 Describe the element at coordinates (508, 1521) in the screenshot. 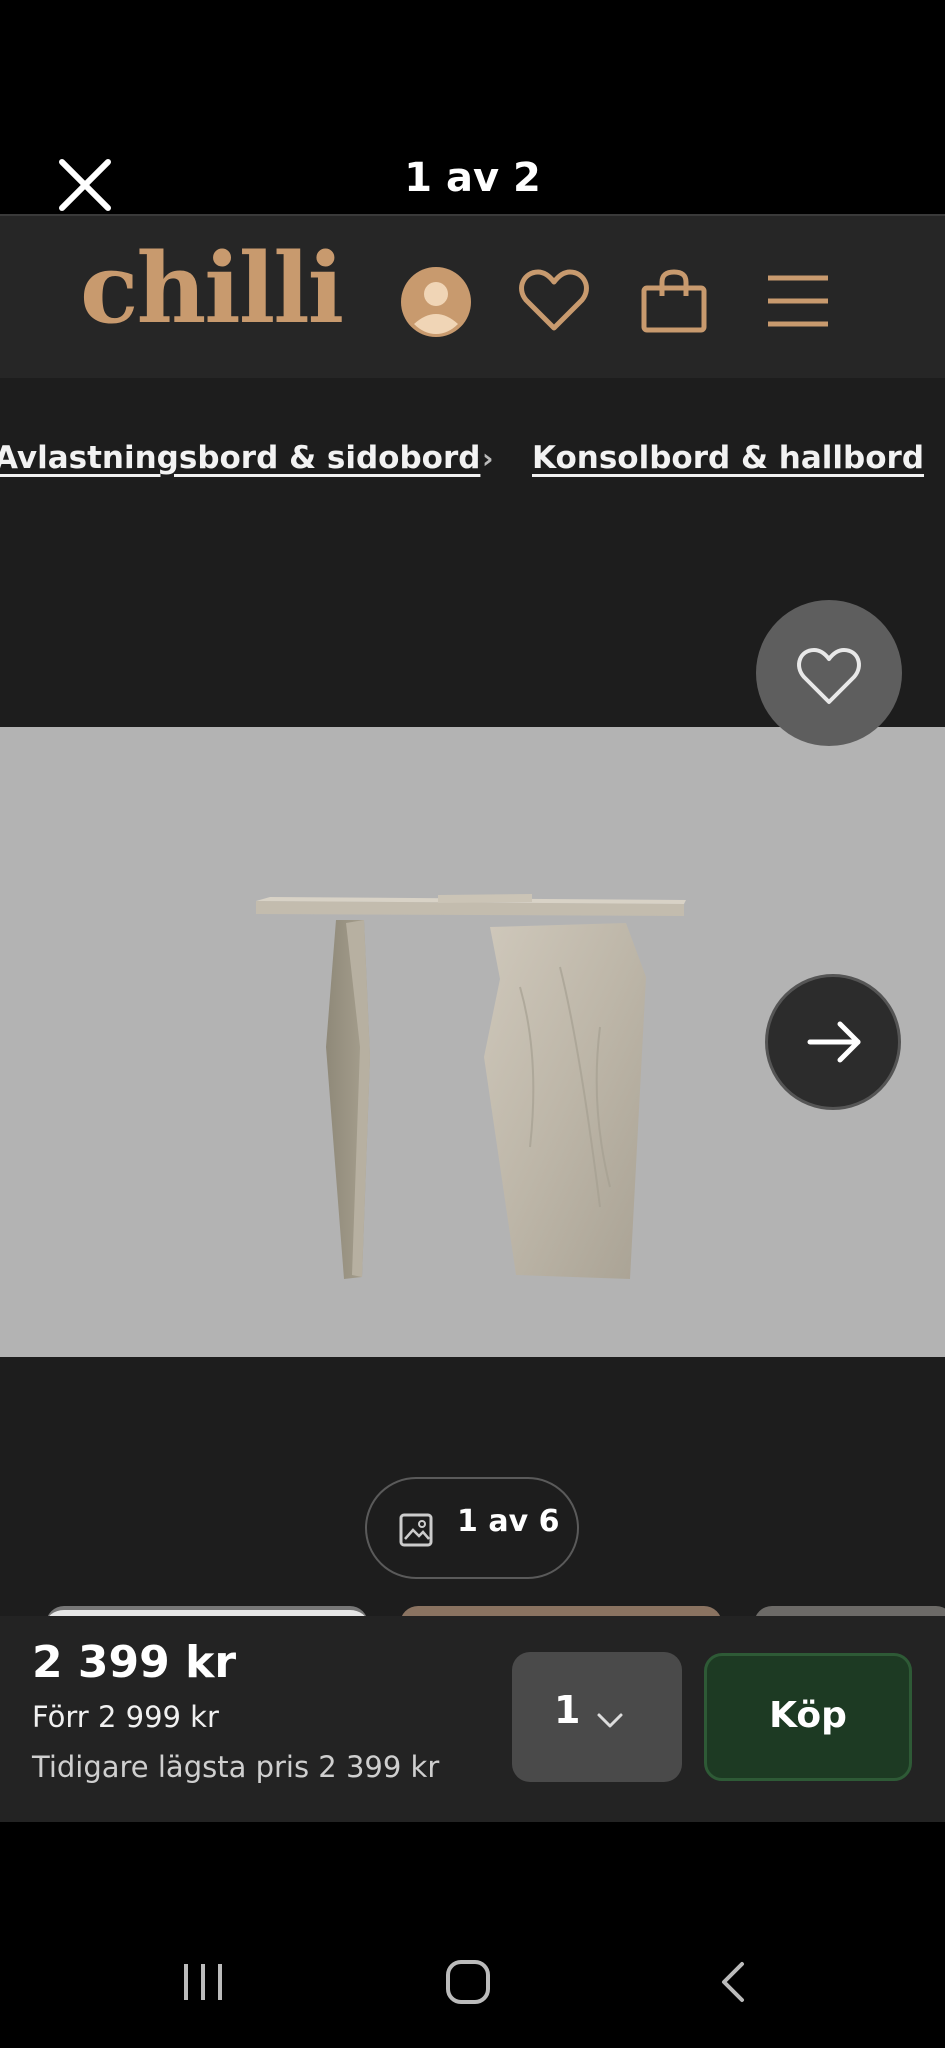

I see `image-counter-text: 1 av 6` at that location.